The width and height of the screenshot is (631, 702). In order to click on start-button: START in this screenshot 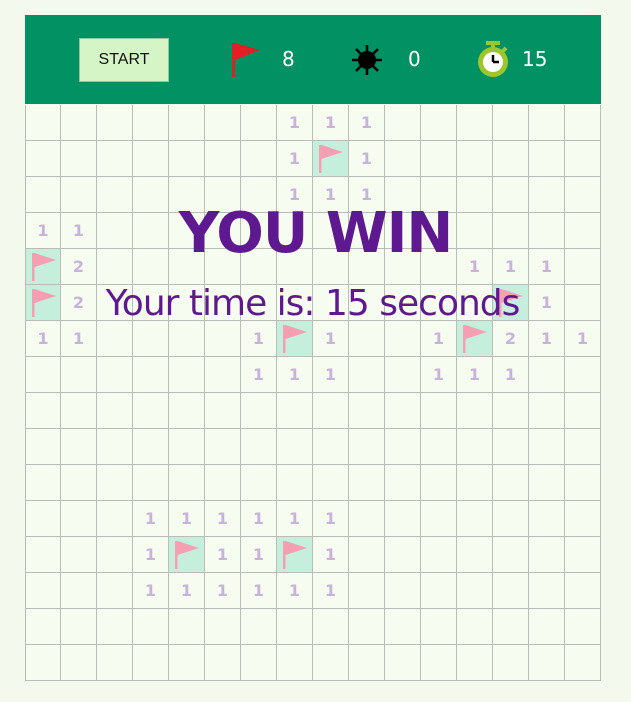, I will do `click(124, 60)`.